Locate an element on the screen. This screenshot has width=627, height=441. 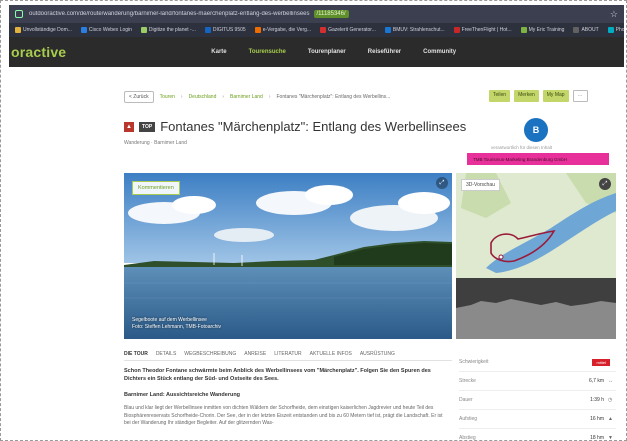
author-avatar: B is located at coordinates (536, 130).